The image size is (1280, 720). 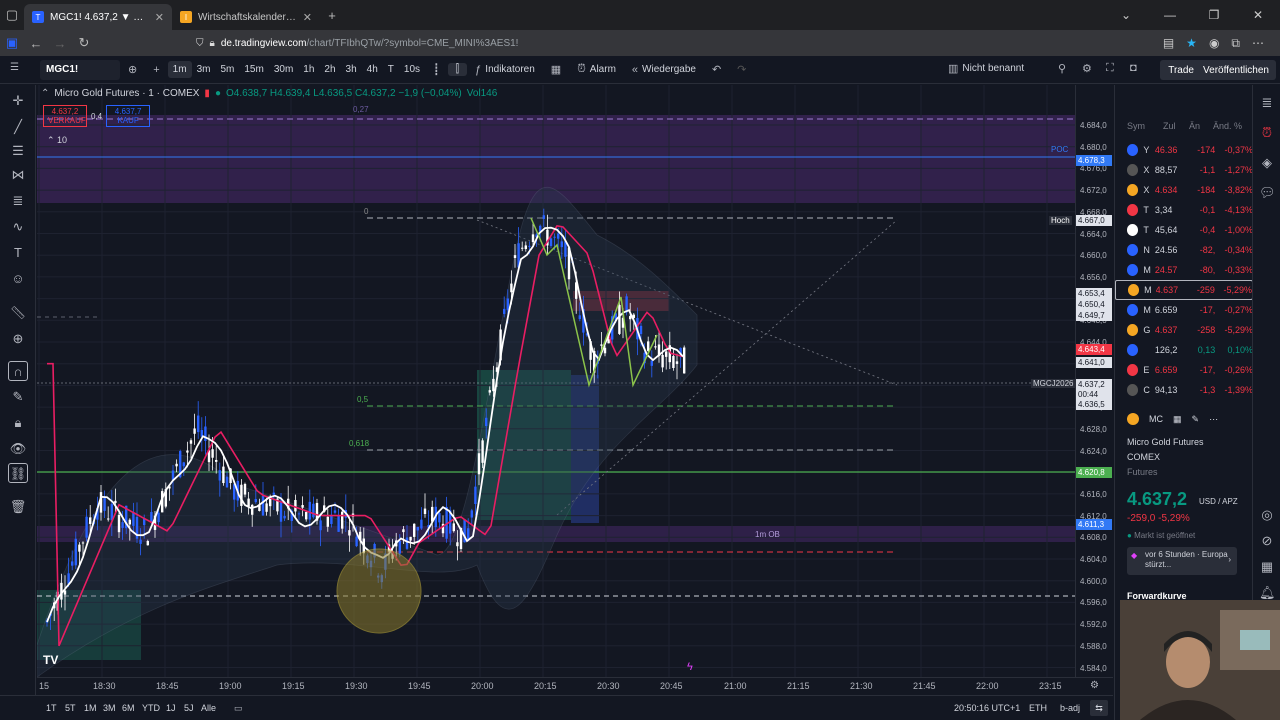 What do you see at coordinates (1184, 270) in the screenshot?
I see `watchlist-row: M 24.57 -80, -0,33%` at bounding box center [1184, 270].